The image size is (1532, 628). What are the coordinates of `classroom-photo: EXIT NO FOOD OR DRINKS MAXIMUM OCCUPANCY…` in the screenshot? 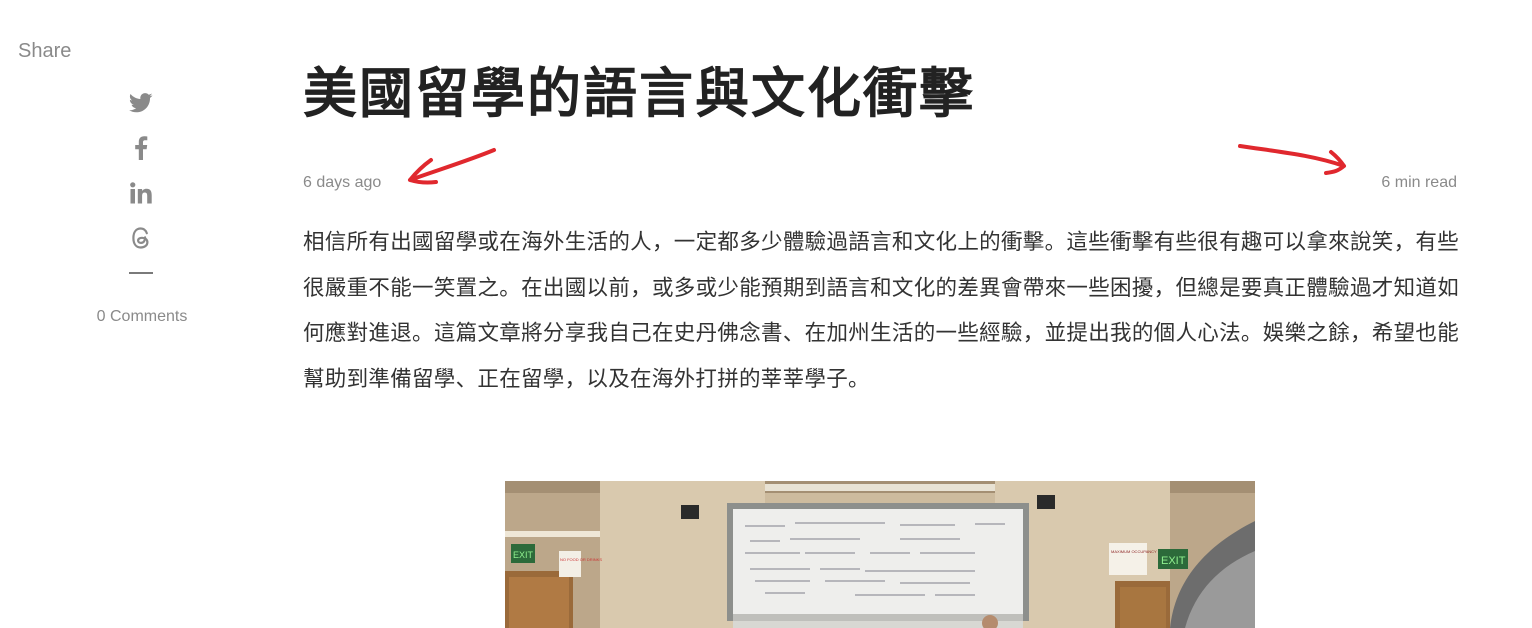 It's located at (880, 554).